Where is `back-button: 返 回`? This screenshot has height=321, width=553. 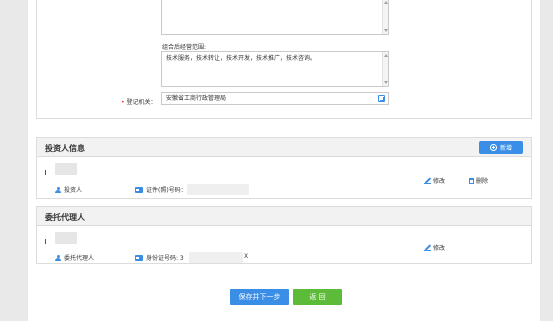
back-button: 返 回 is located at coordinates (317, 297).